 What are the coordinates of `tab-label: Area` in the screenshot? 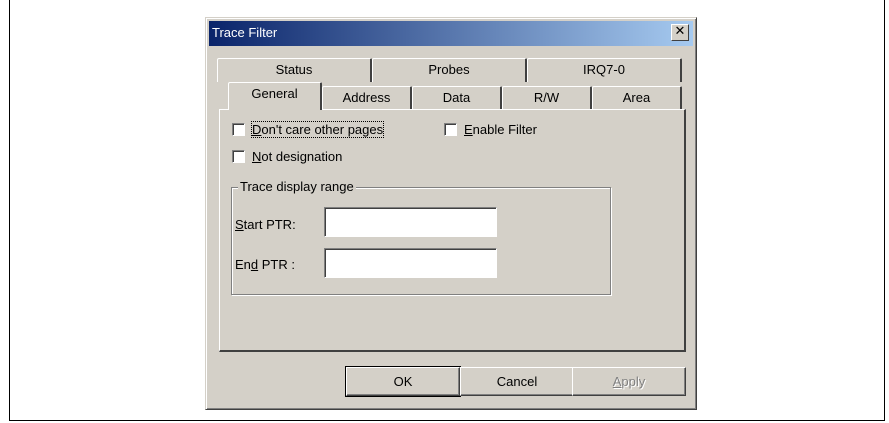 It's located at (636, 97).